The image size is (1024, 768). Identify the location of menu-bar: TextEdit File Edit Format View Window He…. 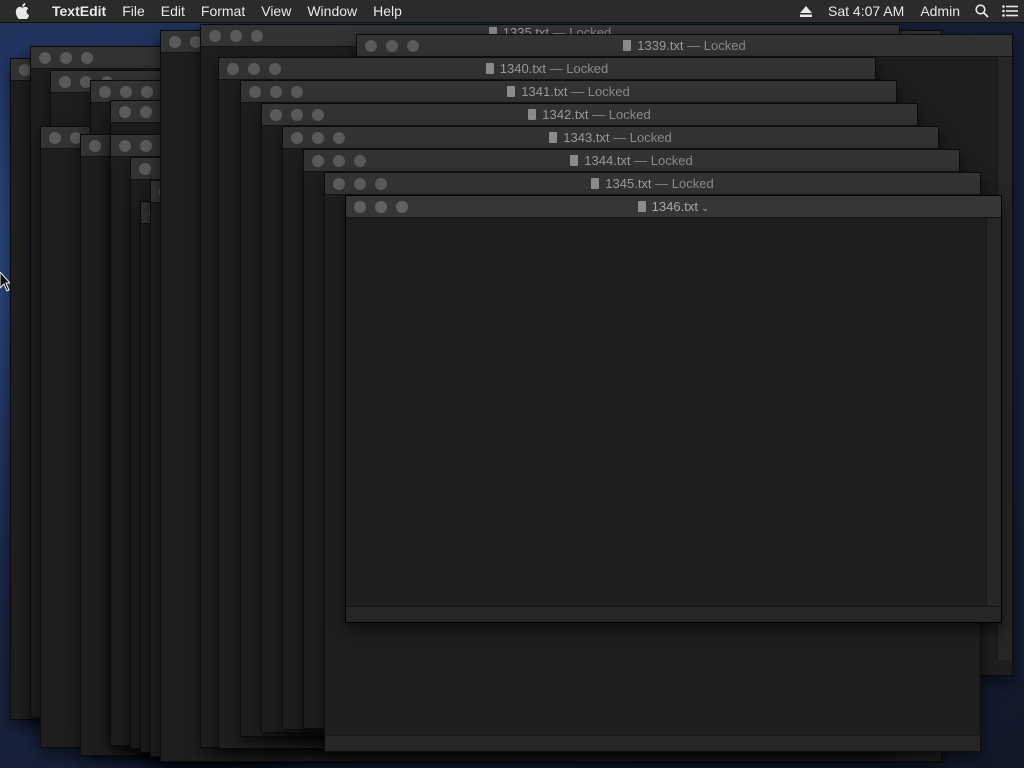
(512, 11).